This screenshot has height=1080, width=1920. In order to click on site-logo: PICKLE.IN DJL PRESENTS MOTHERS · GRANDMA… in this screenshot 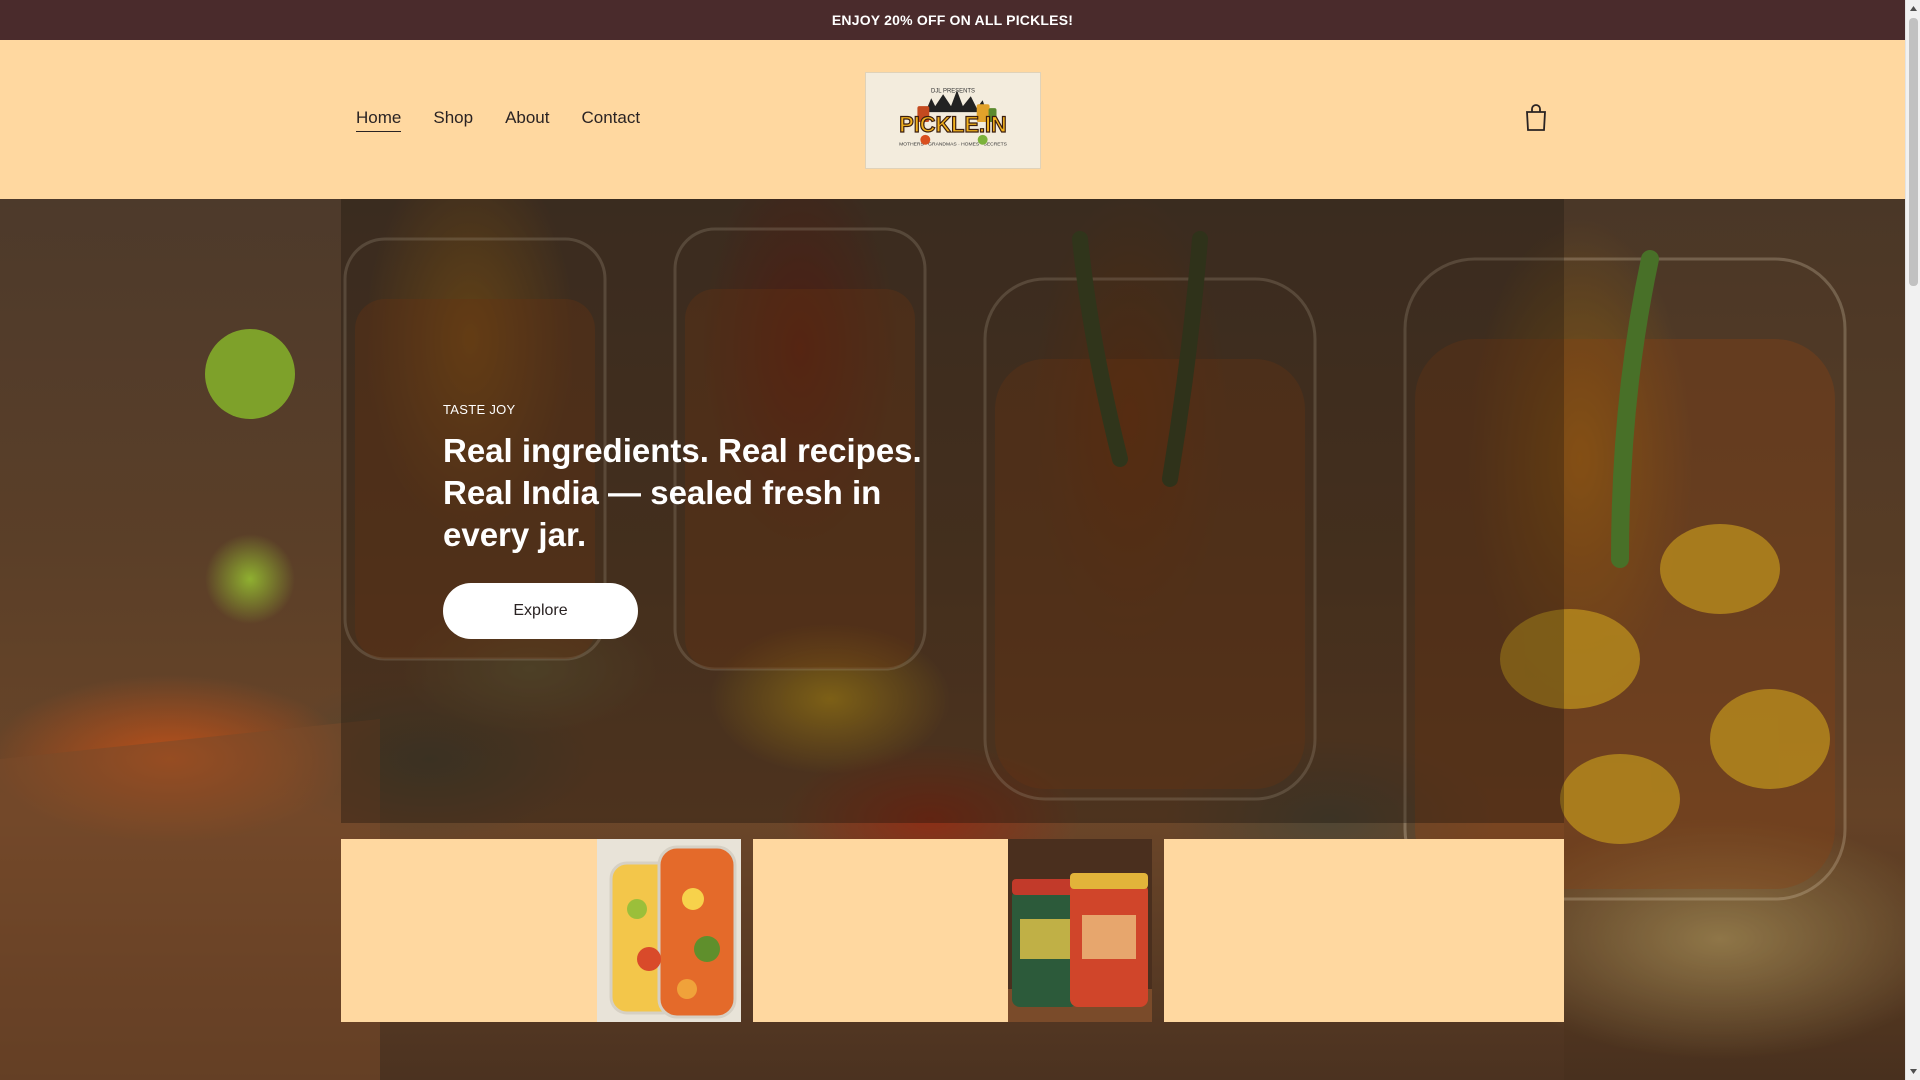, I will do `click(953, 120)`.